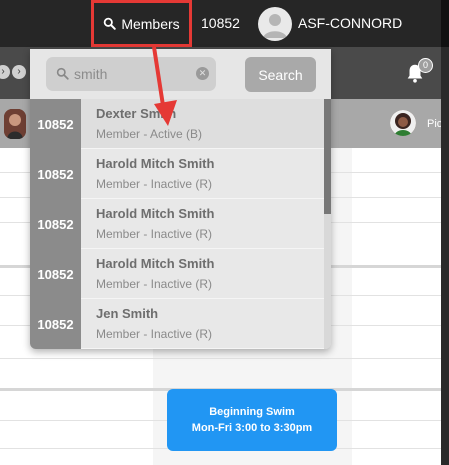  Describe the element at coordinates (202, 124) in the screenshot. I see `result-body: Dexter Smith Member - Active (B)` at that location.